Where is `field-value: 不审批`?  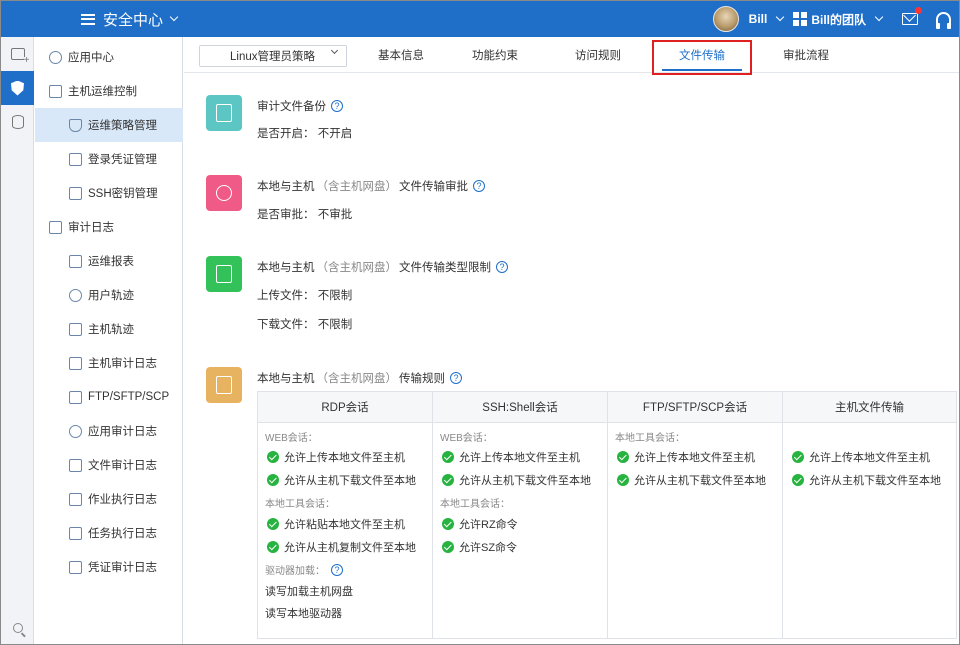 field-value: 不审批 is located at coordinates (335, 215).